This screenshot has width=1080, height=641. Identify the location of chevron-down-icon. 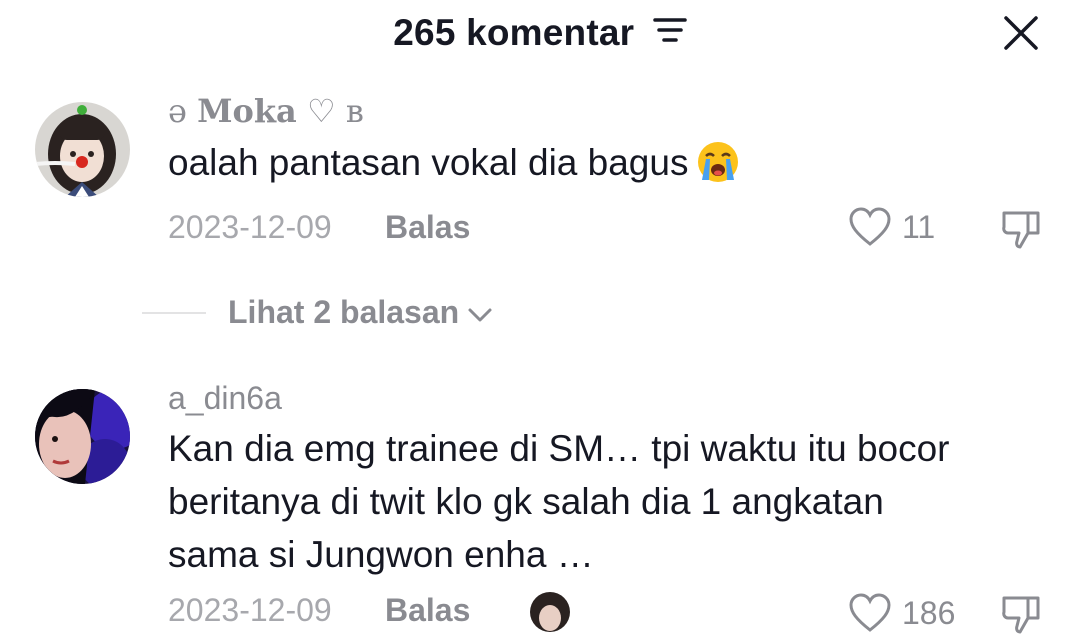
(480, 314).